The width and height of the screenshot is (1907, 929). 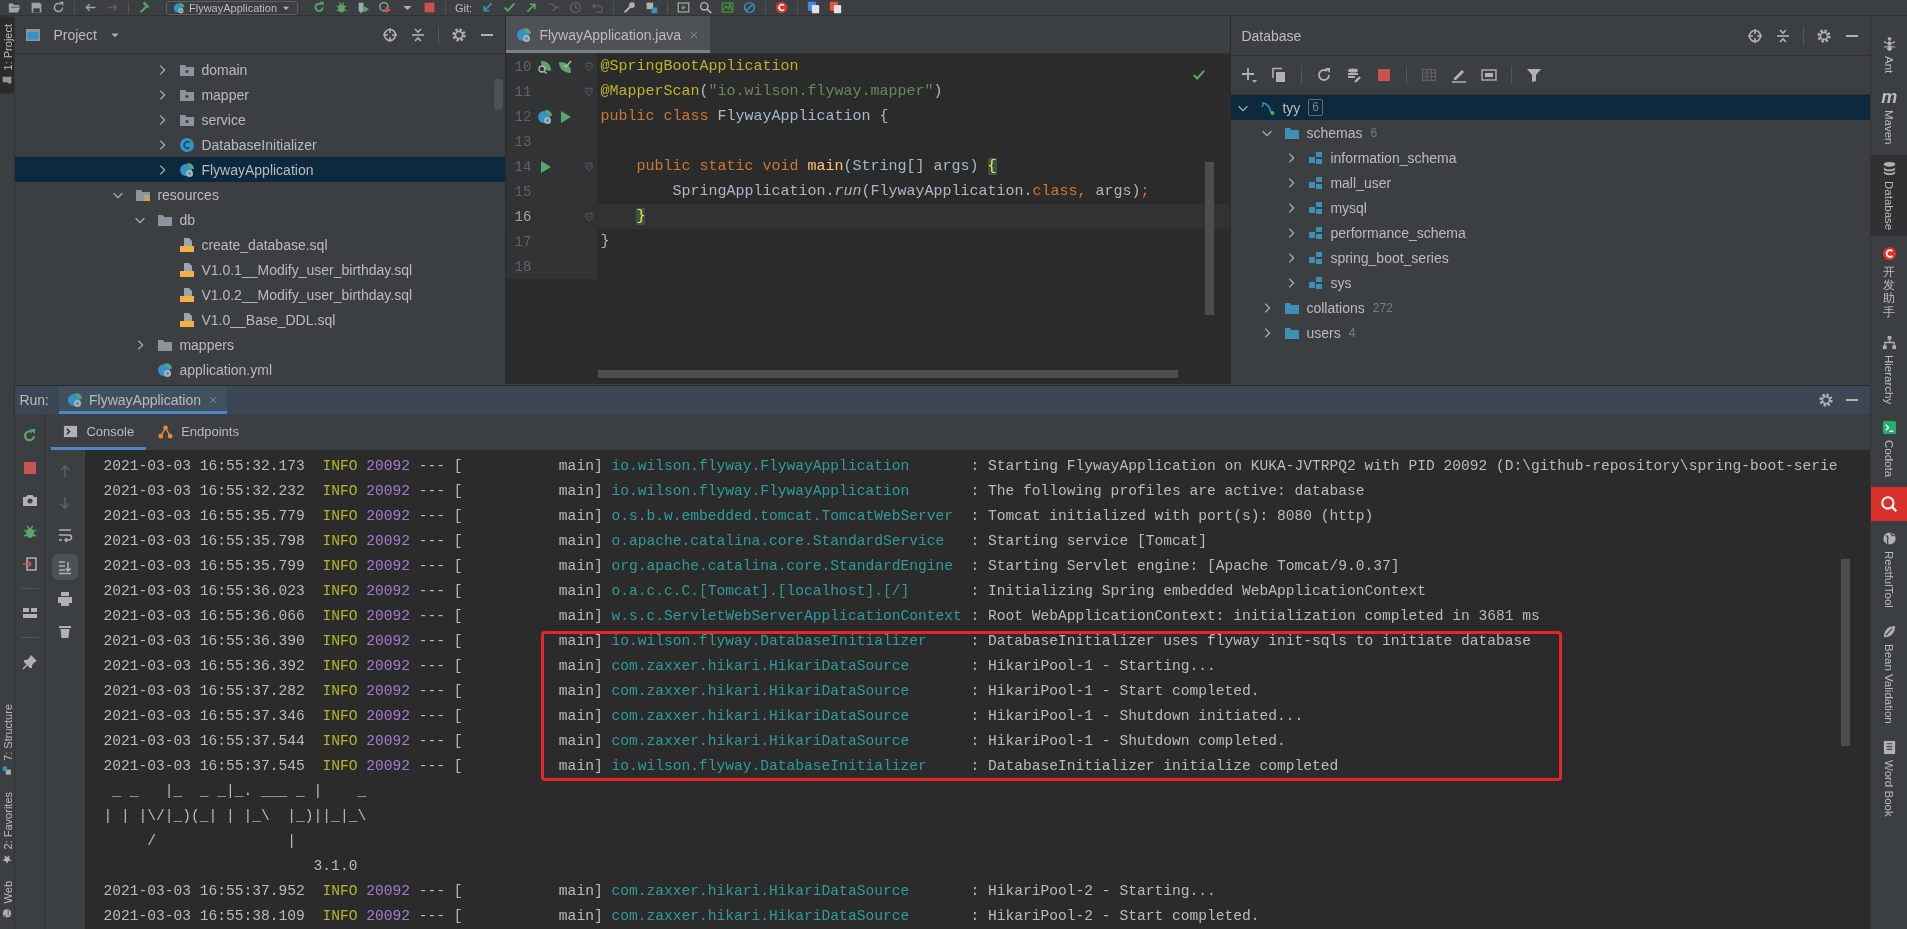 I want to click on exit-icon, so click(x=29, y=563).